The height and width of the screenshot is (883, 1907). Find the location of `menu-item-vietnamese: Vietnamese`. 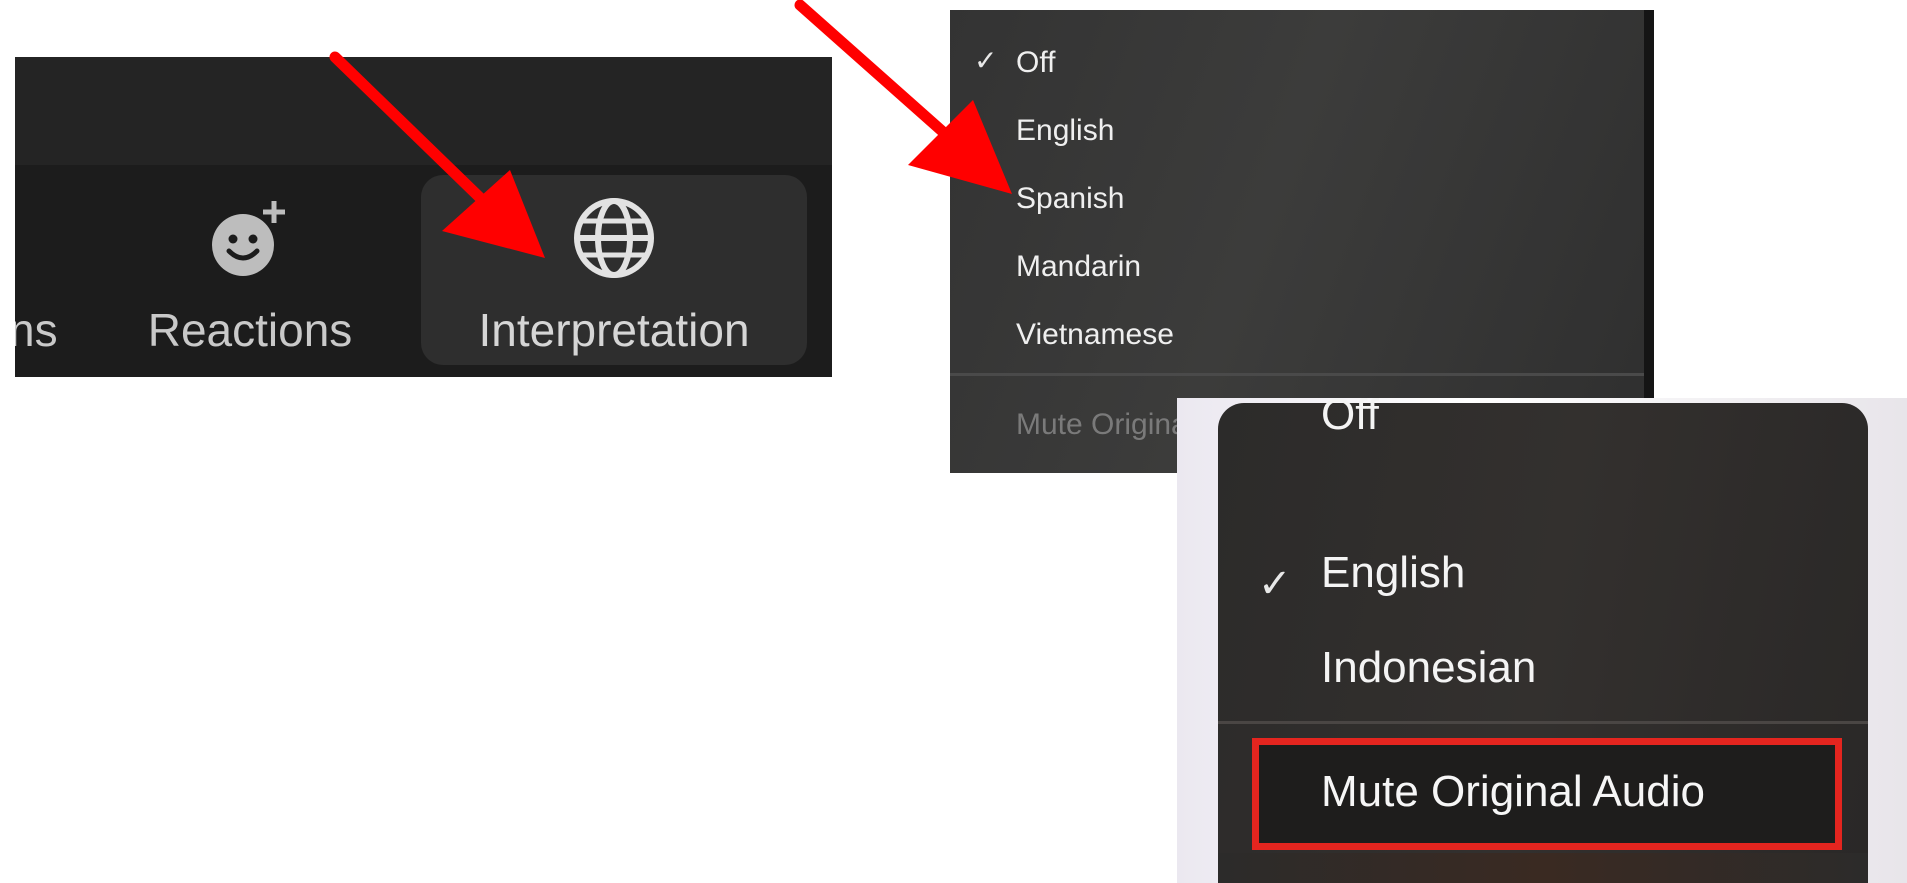

menu-item-vietnamese: Vietnamese is located at coordinates (1095, 335).